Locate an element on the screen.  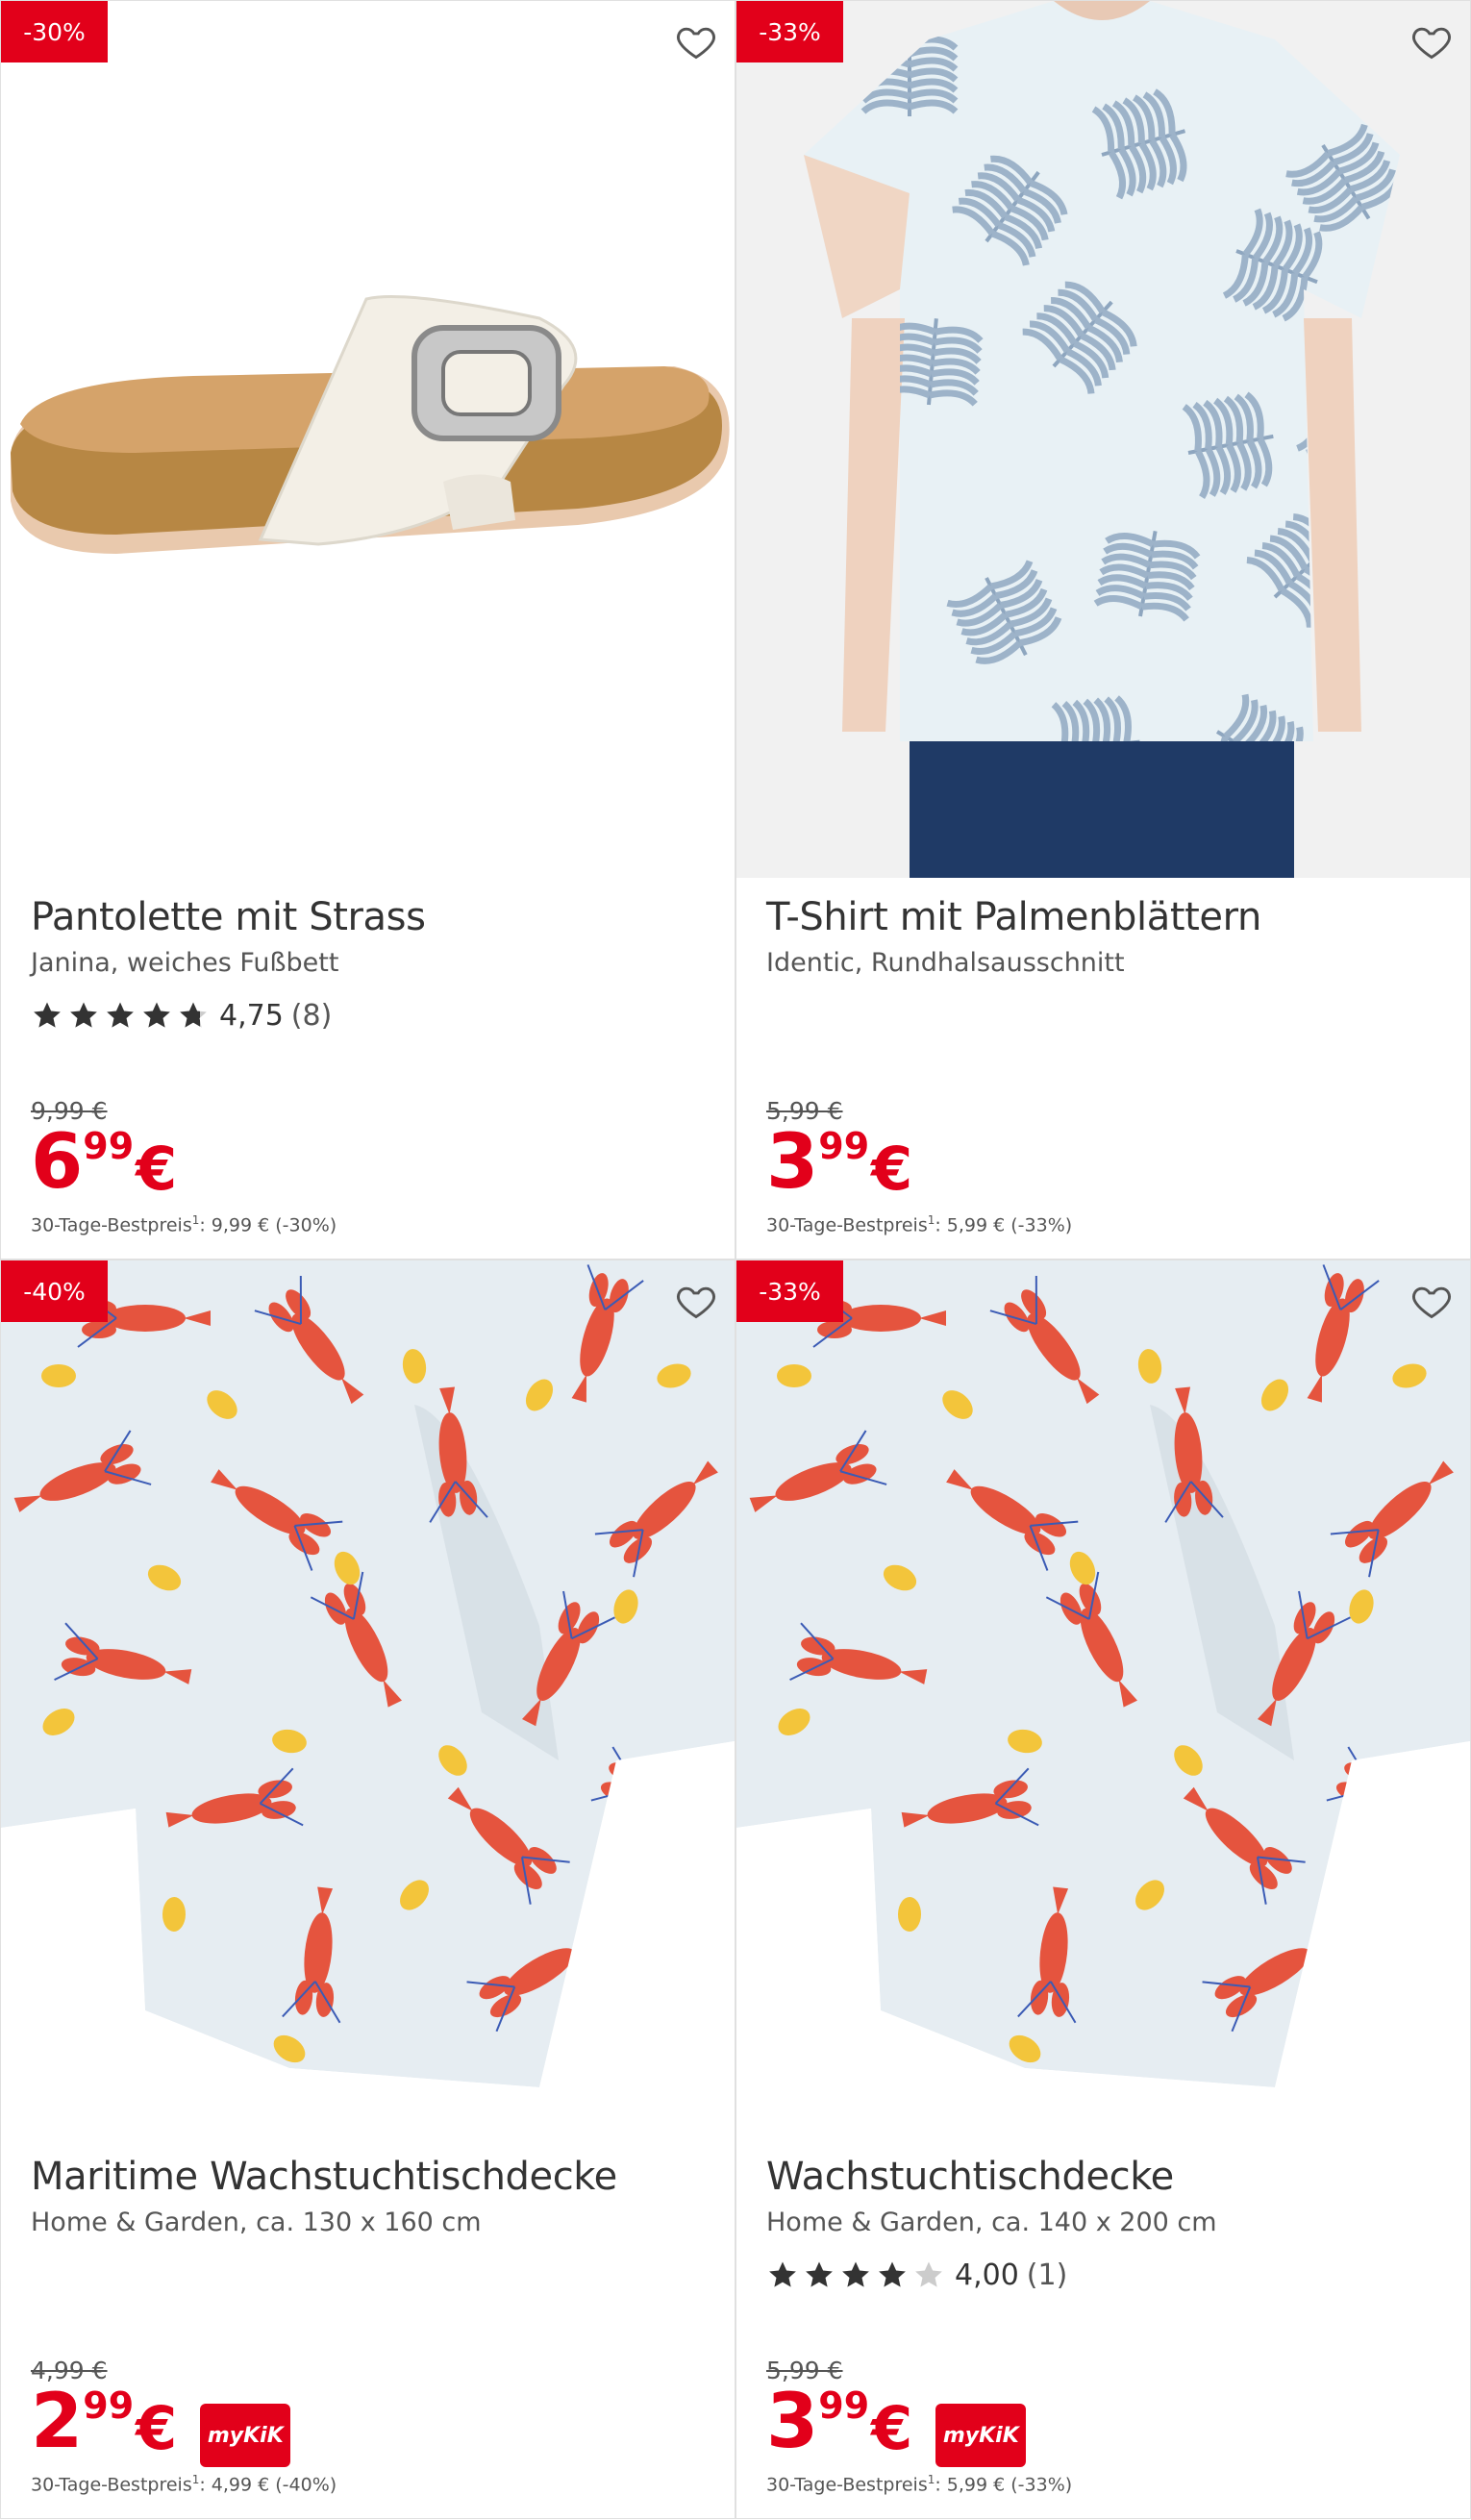
rating-value: 4,00 is located at coordinates (987, 2275).